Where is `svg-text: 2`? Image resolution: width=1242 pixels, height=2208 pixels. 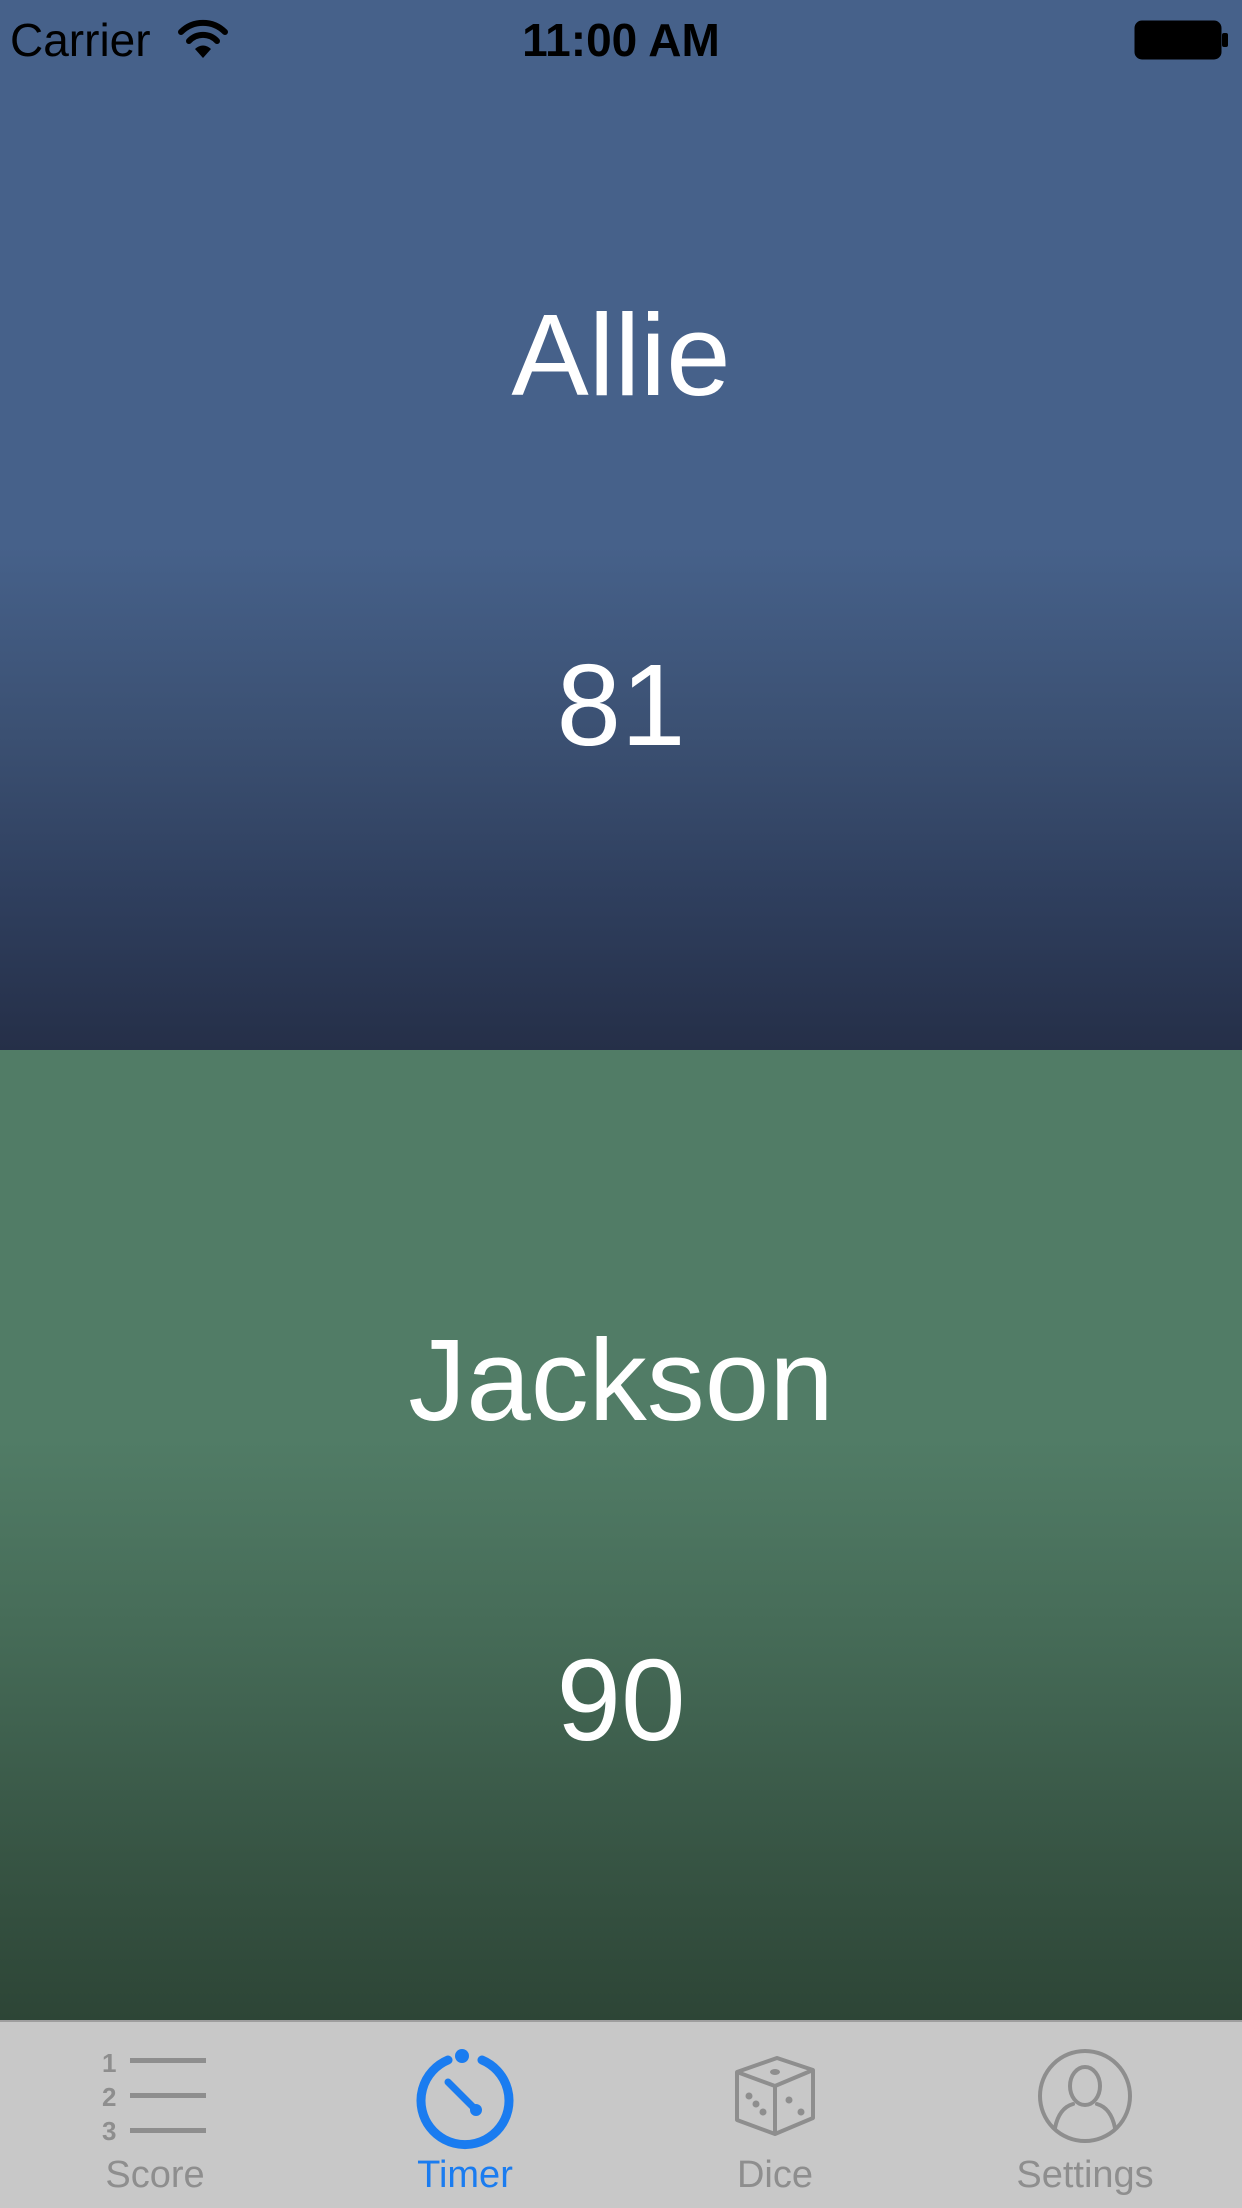
svg-text: 2 is located at coordinates (109, 2097).